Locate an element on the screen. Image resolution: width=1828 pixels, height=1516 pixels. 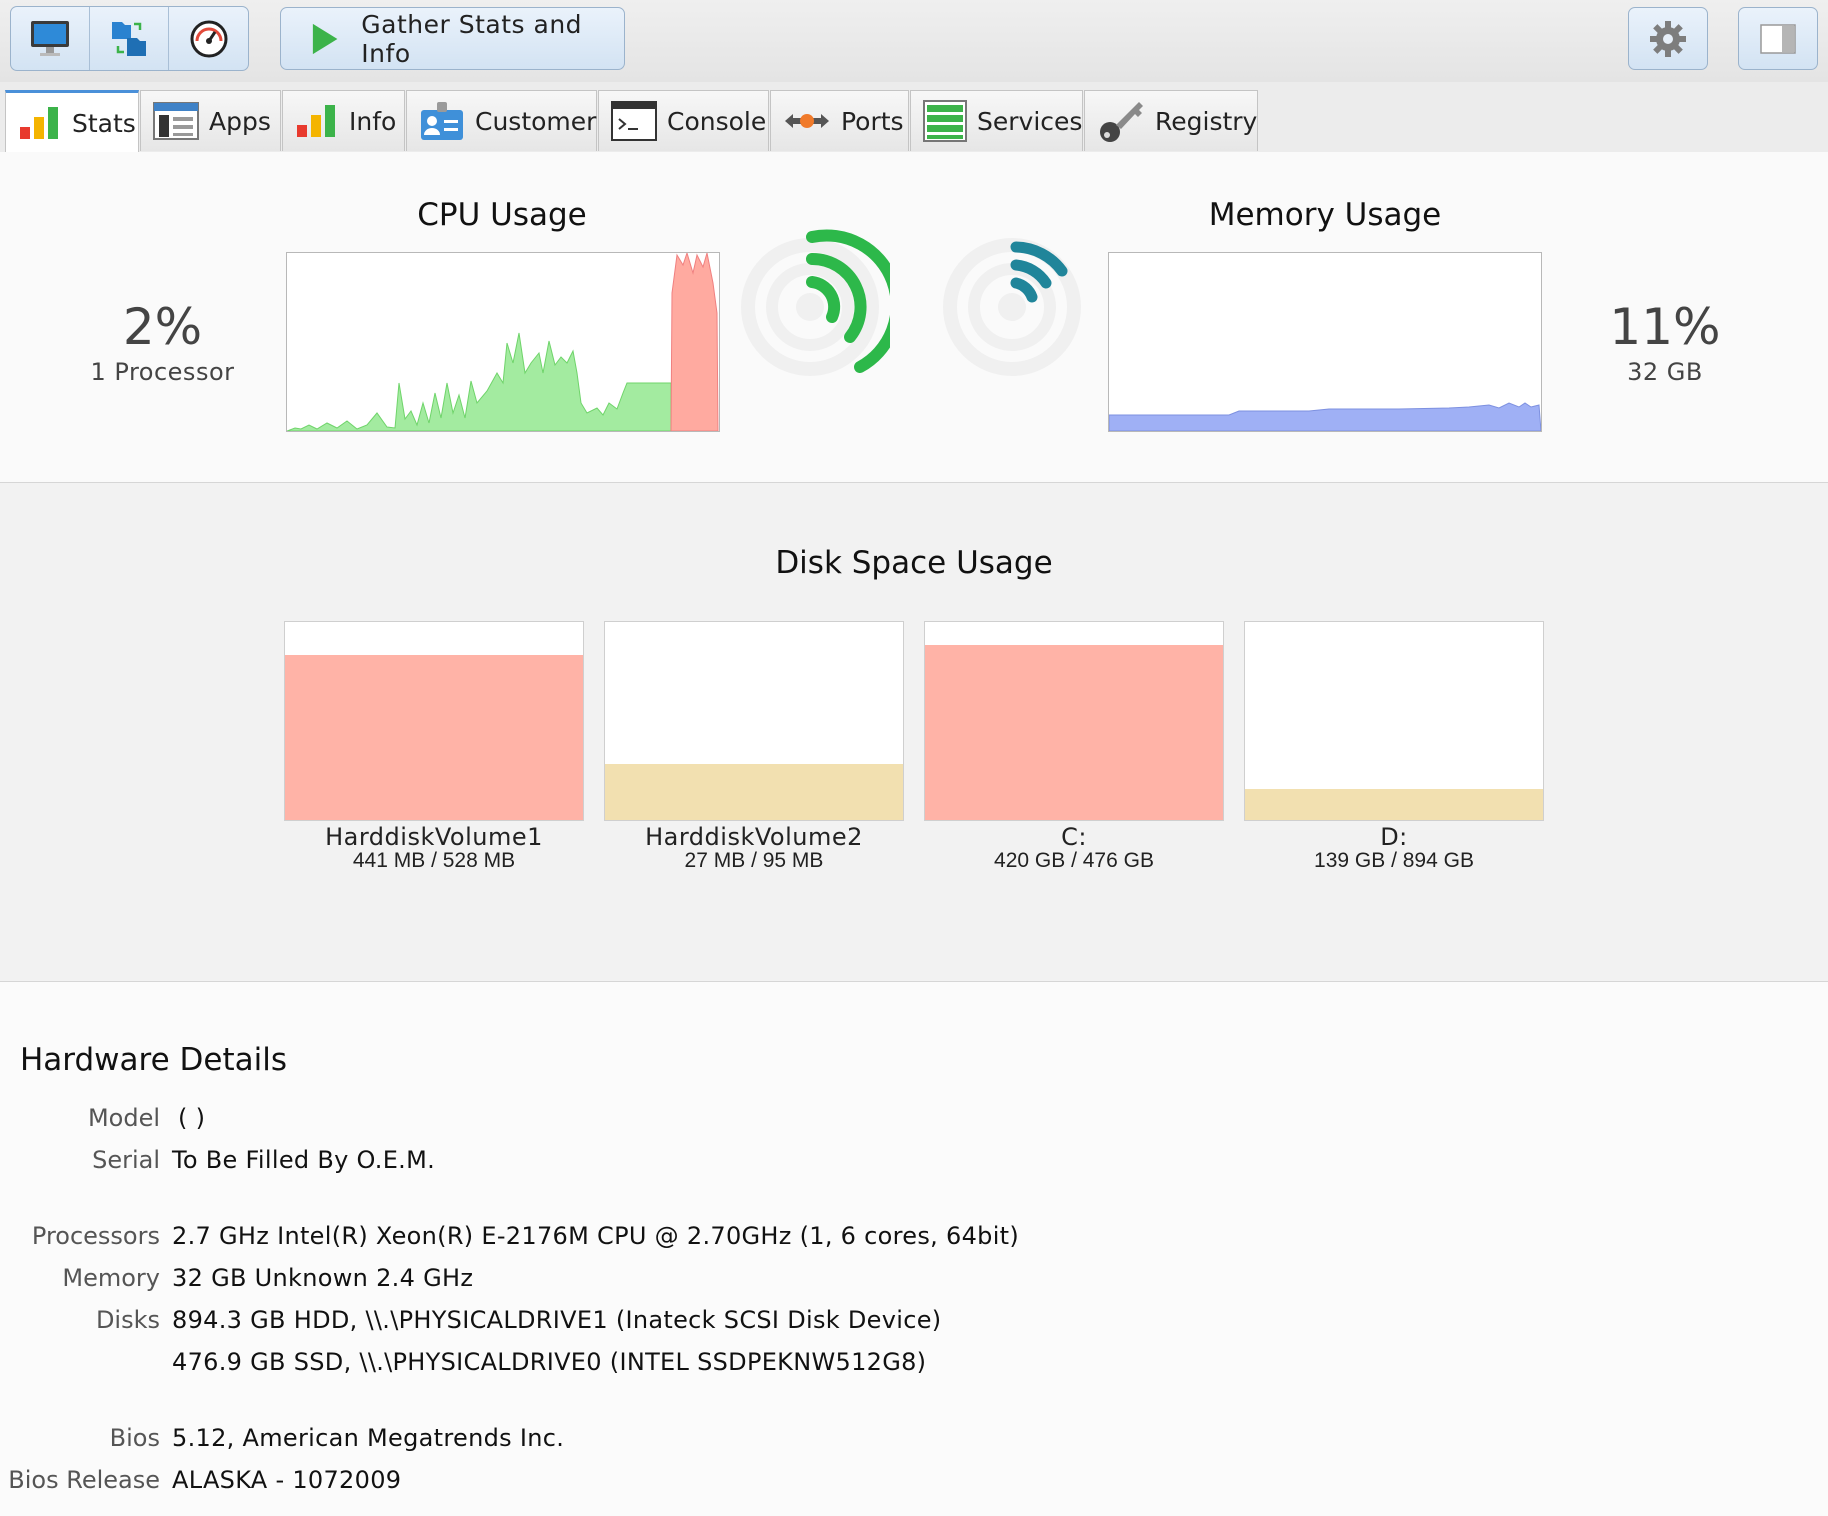
terminal-icon is located at coordinates (634, 121).